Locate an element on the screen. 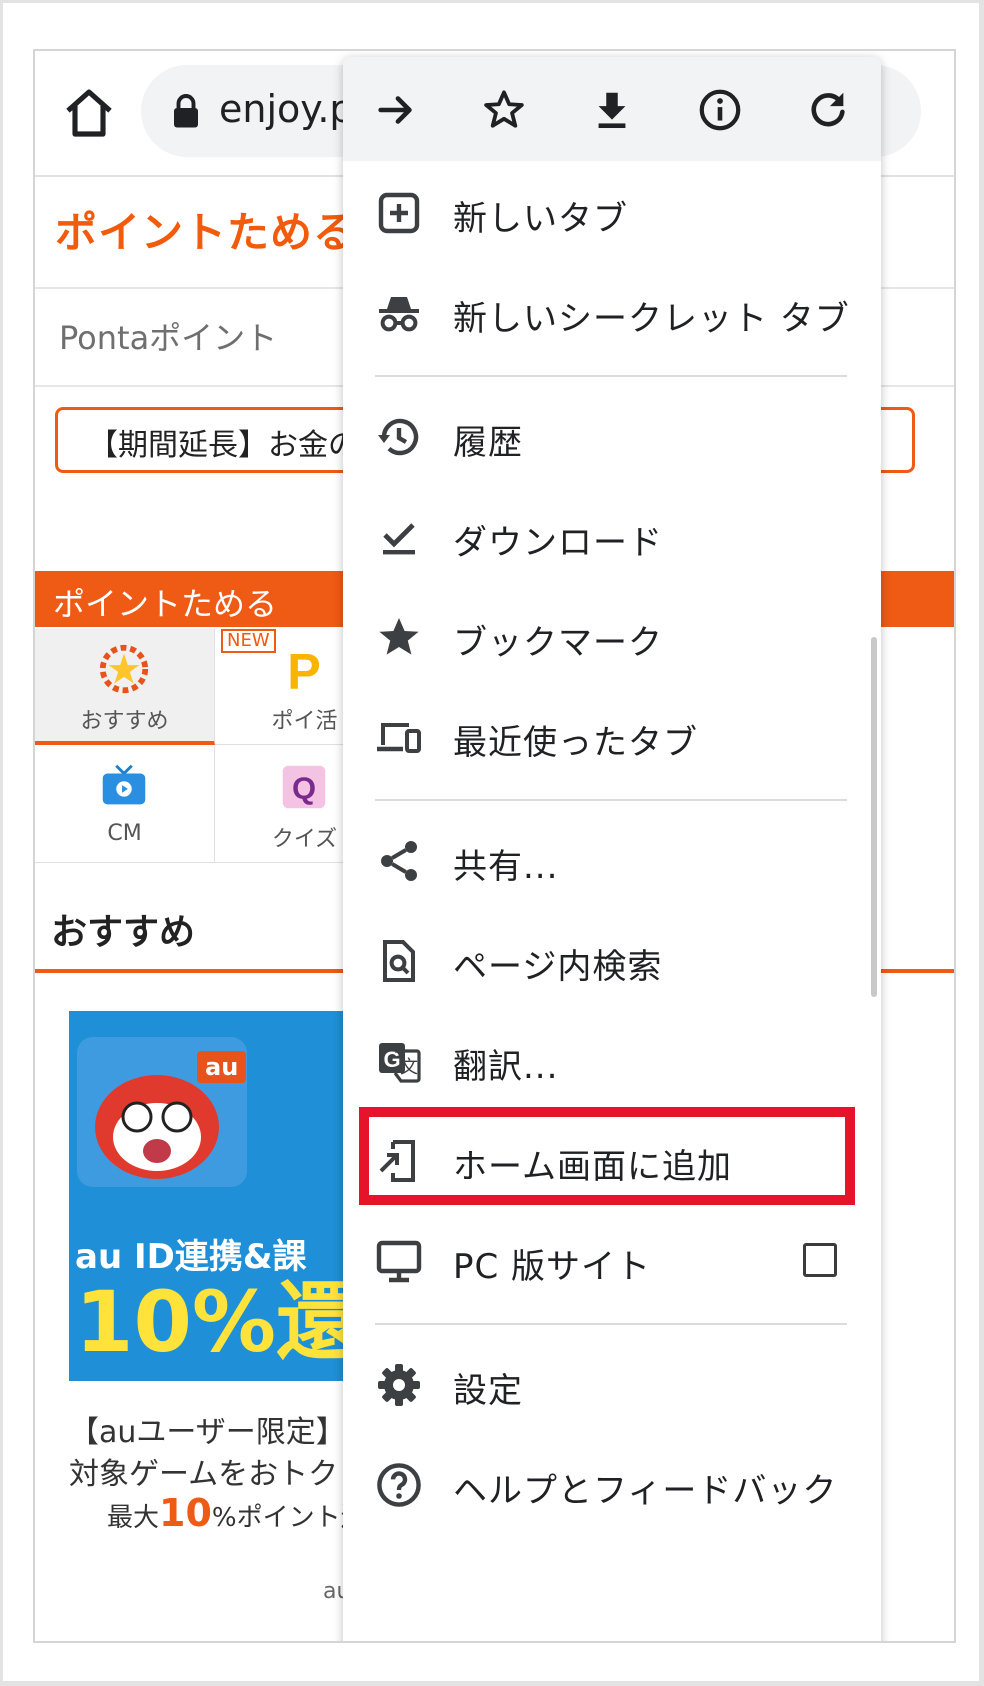  menu-item-new-tab: 新しいタブ is located at coordinates (612, 211).